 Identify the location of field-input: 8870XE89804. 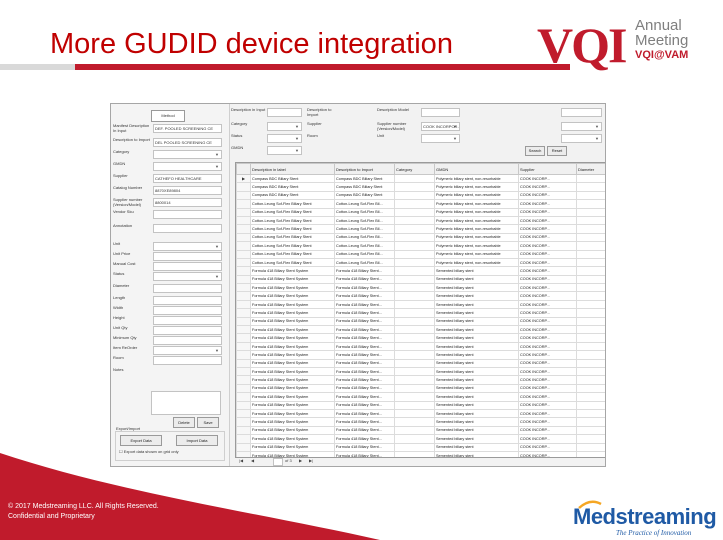
(187, 190).